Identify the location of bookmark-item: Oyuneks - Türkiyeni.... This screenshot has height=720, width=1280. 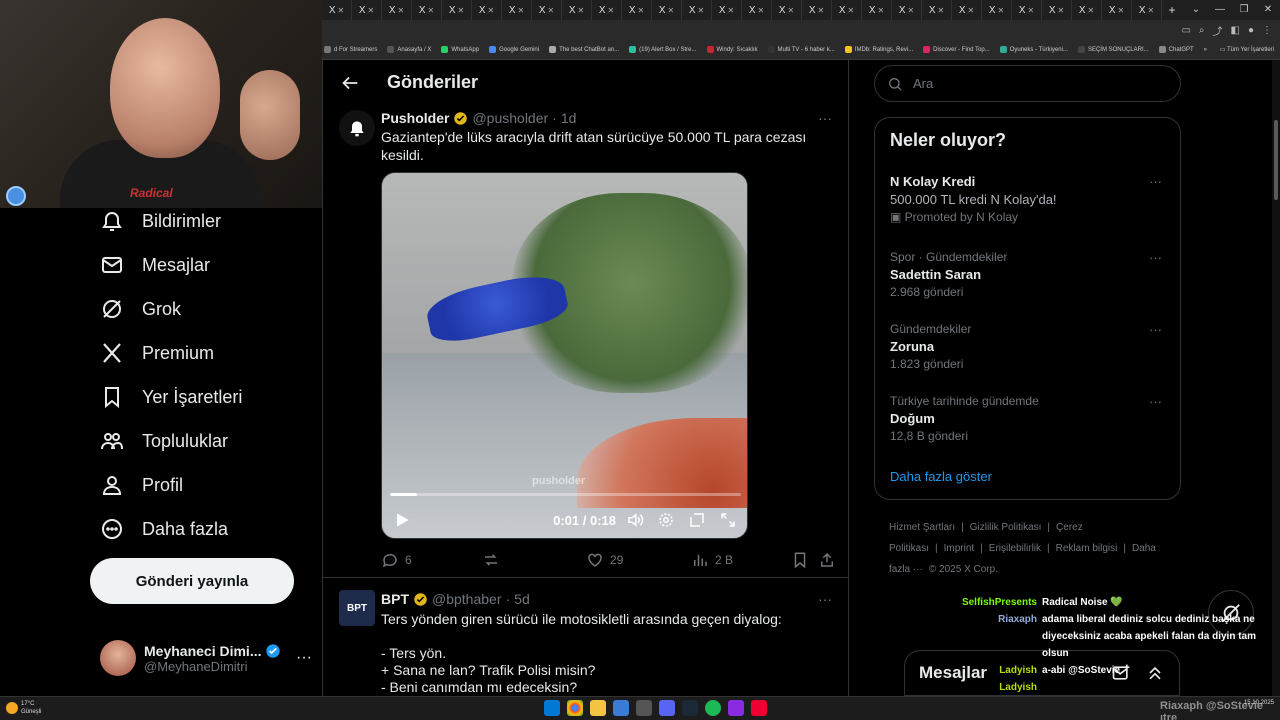
(1033, 49).